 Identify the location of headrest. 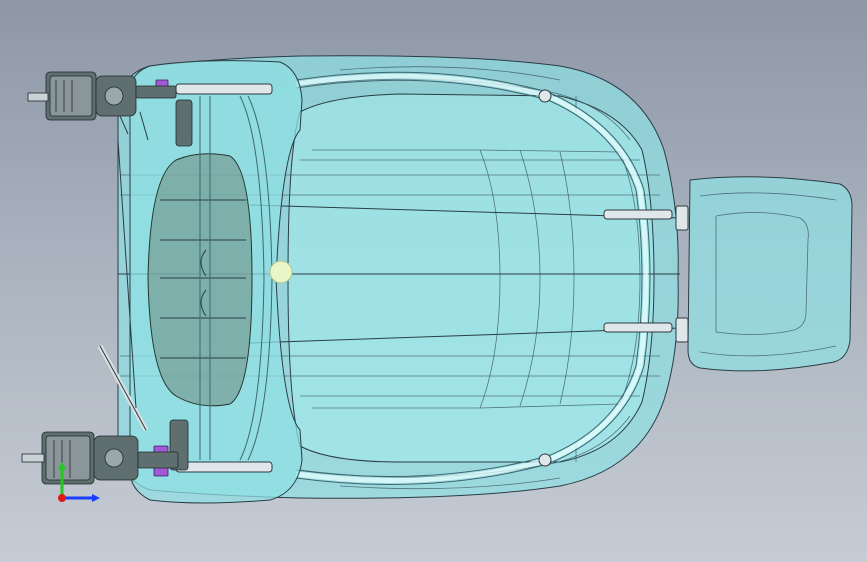
(770, 274).